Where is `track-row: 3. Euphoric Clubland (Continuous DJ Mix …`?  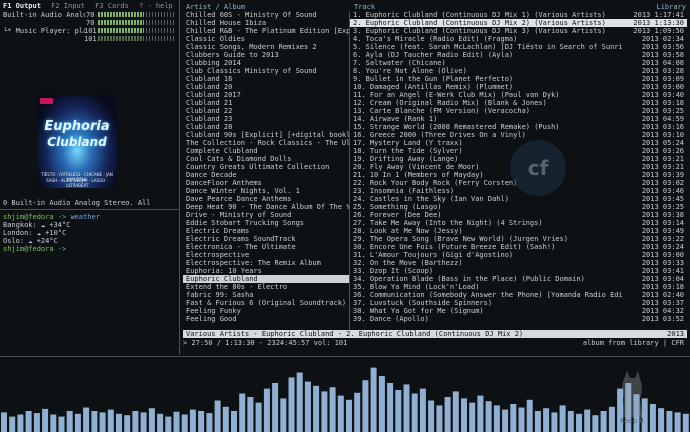 track-row: 3. Euphoric Clubland (Continuous DJ Mix … is located at coordinates (518, 31).